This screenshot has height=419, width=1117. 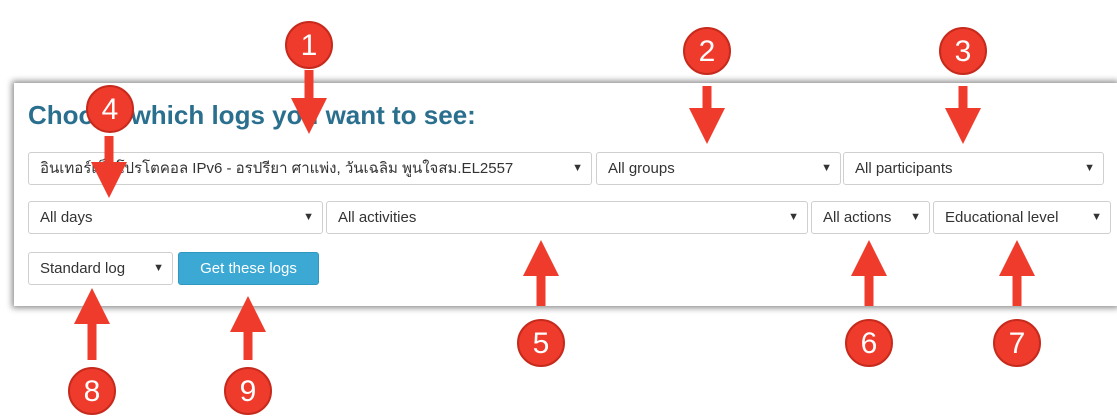 I want to click on callout-9: 9, so click(x=248, y=391).